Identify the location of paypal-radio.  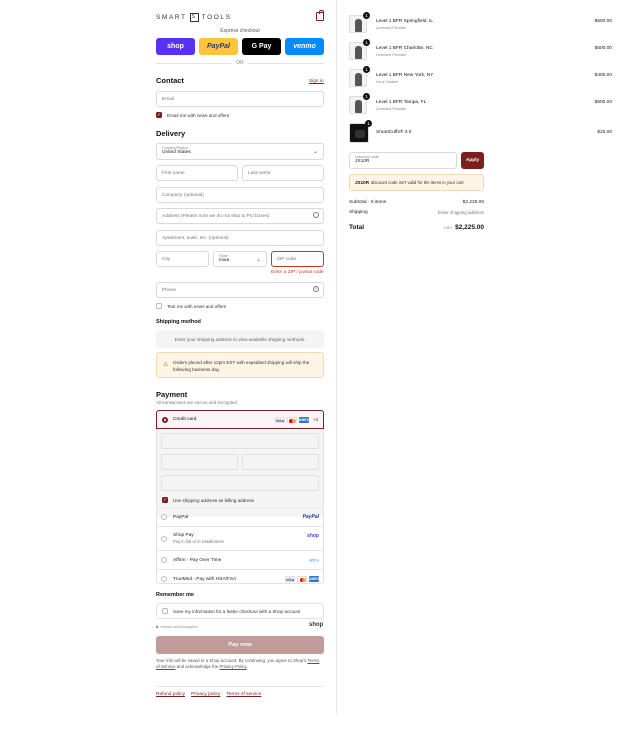
(164, 517).